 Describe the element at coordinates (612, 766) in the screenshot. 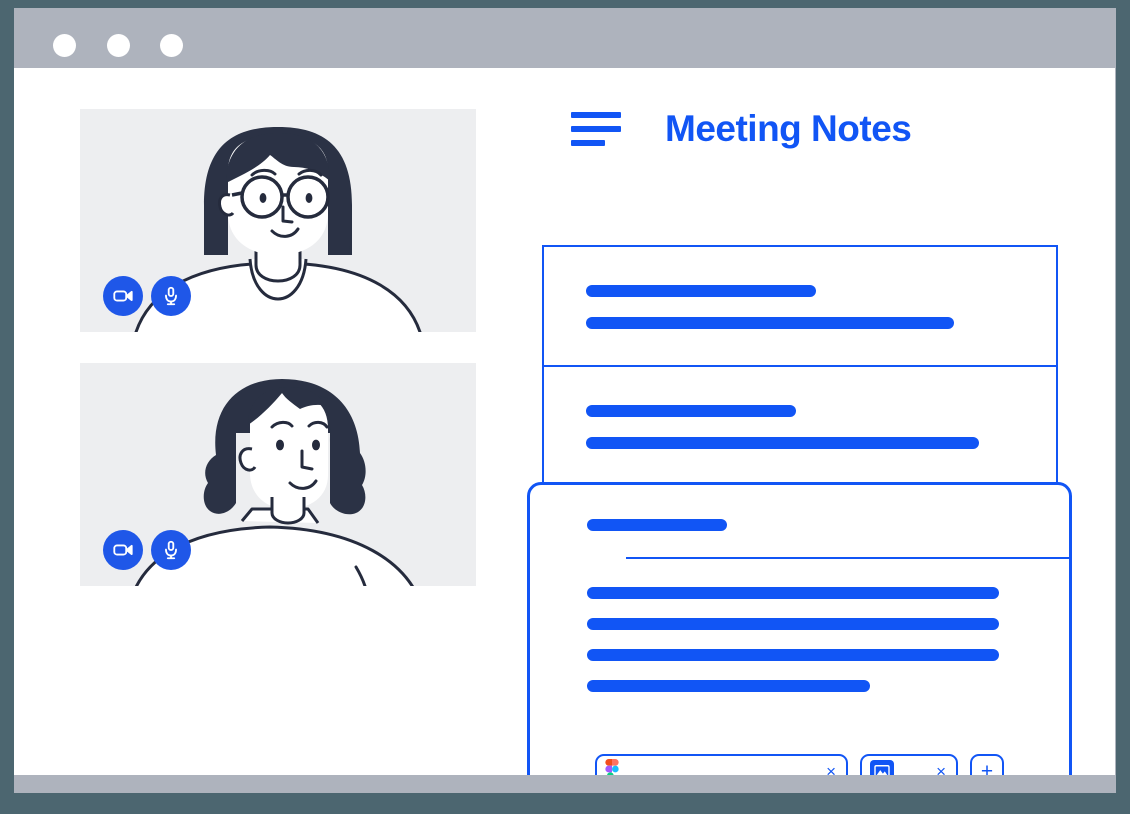

I see `figma-logo-icon` at that location.